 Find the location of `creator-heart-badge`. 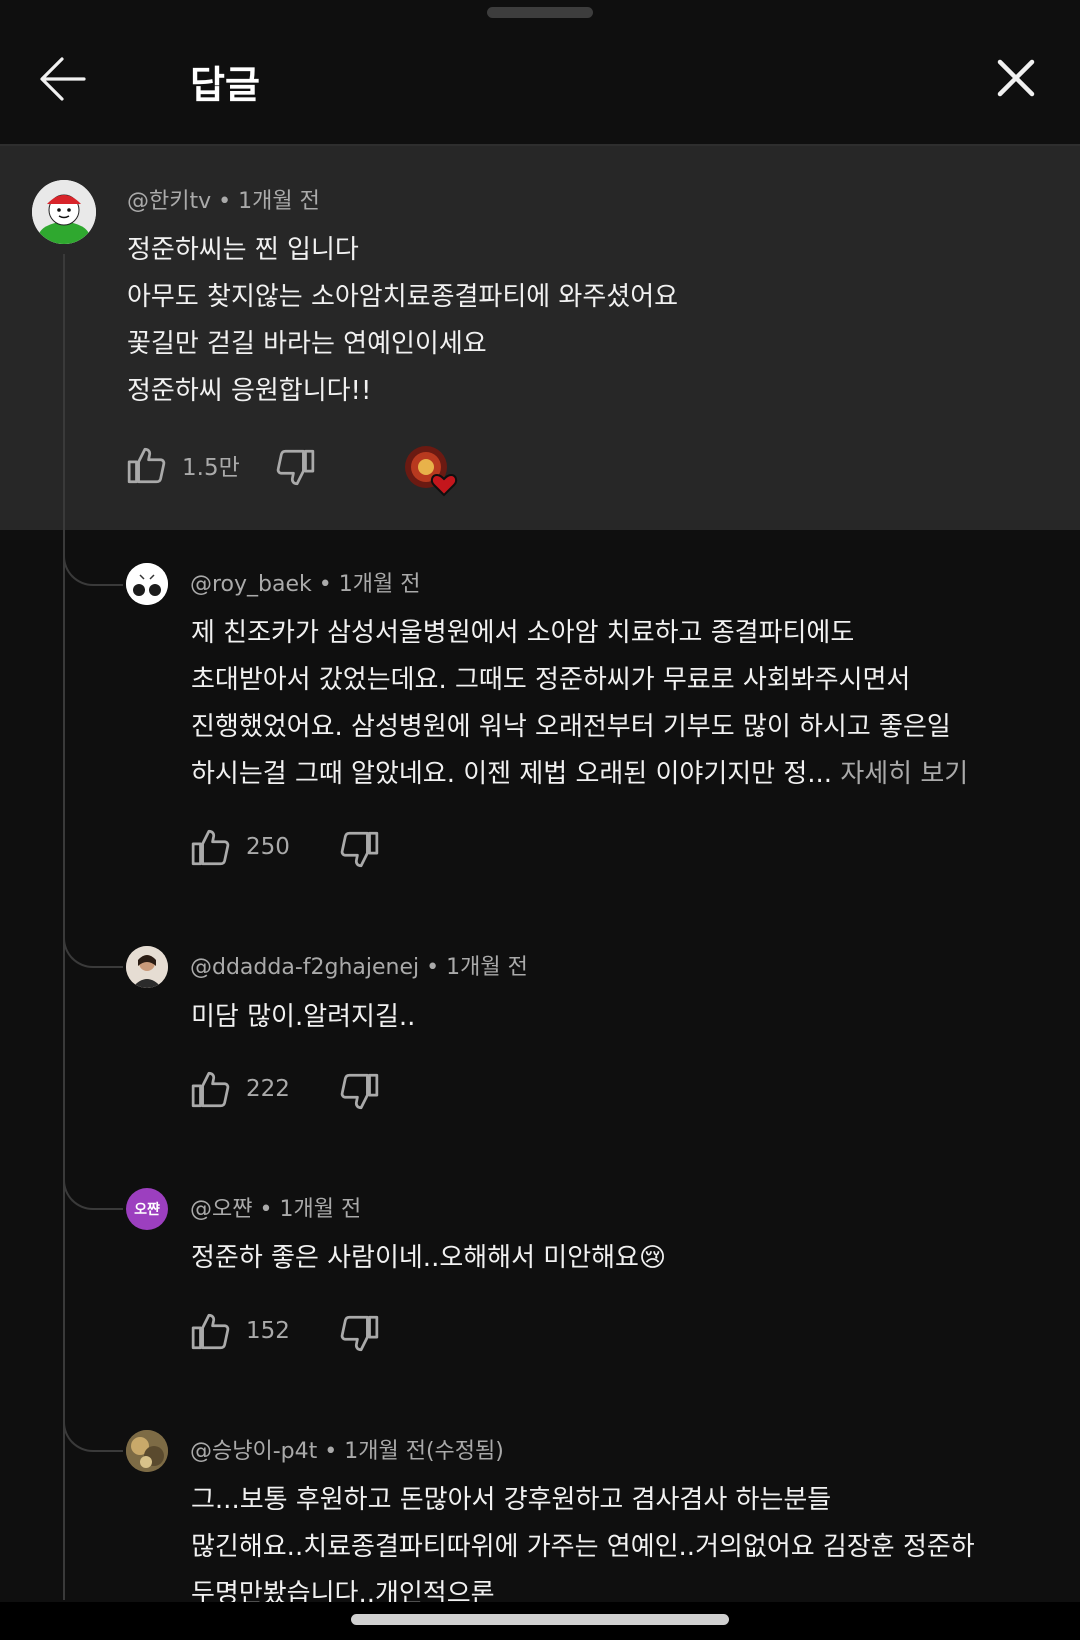

creator-heart-badge is located at coordinates (433, 471).